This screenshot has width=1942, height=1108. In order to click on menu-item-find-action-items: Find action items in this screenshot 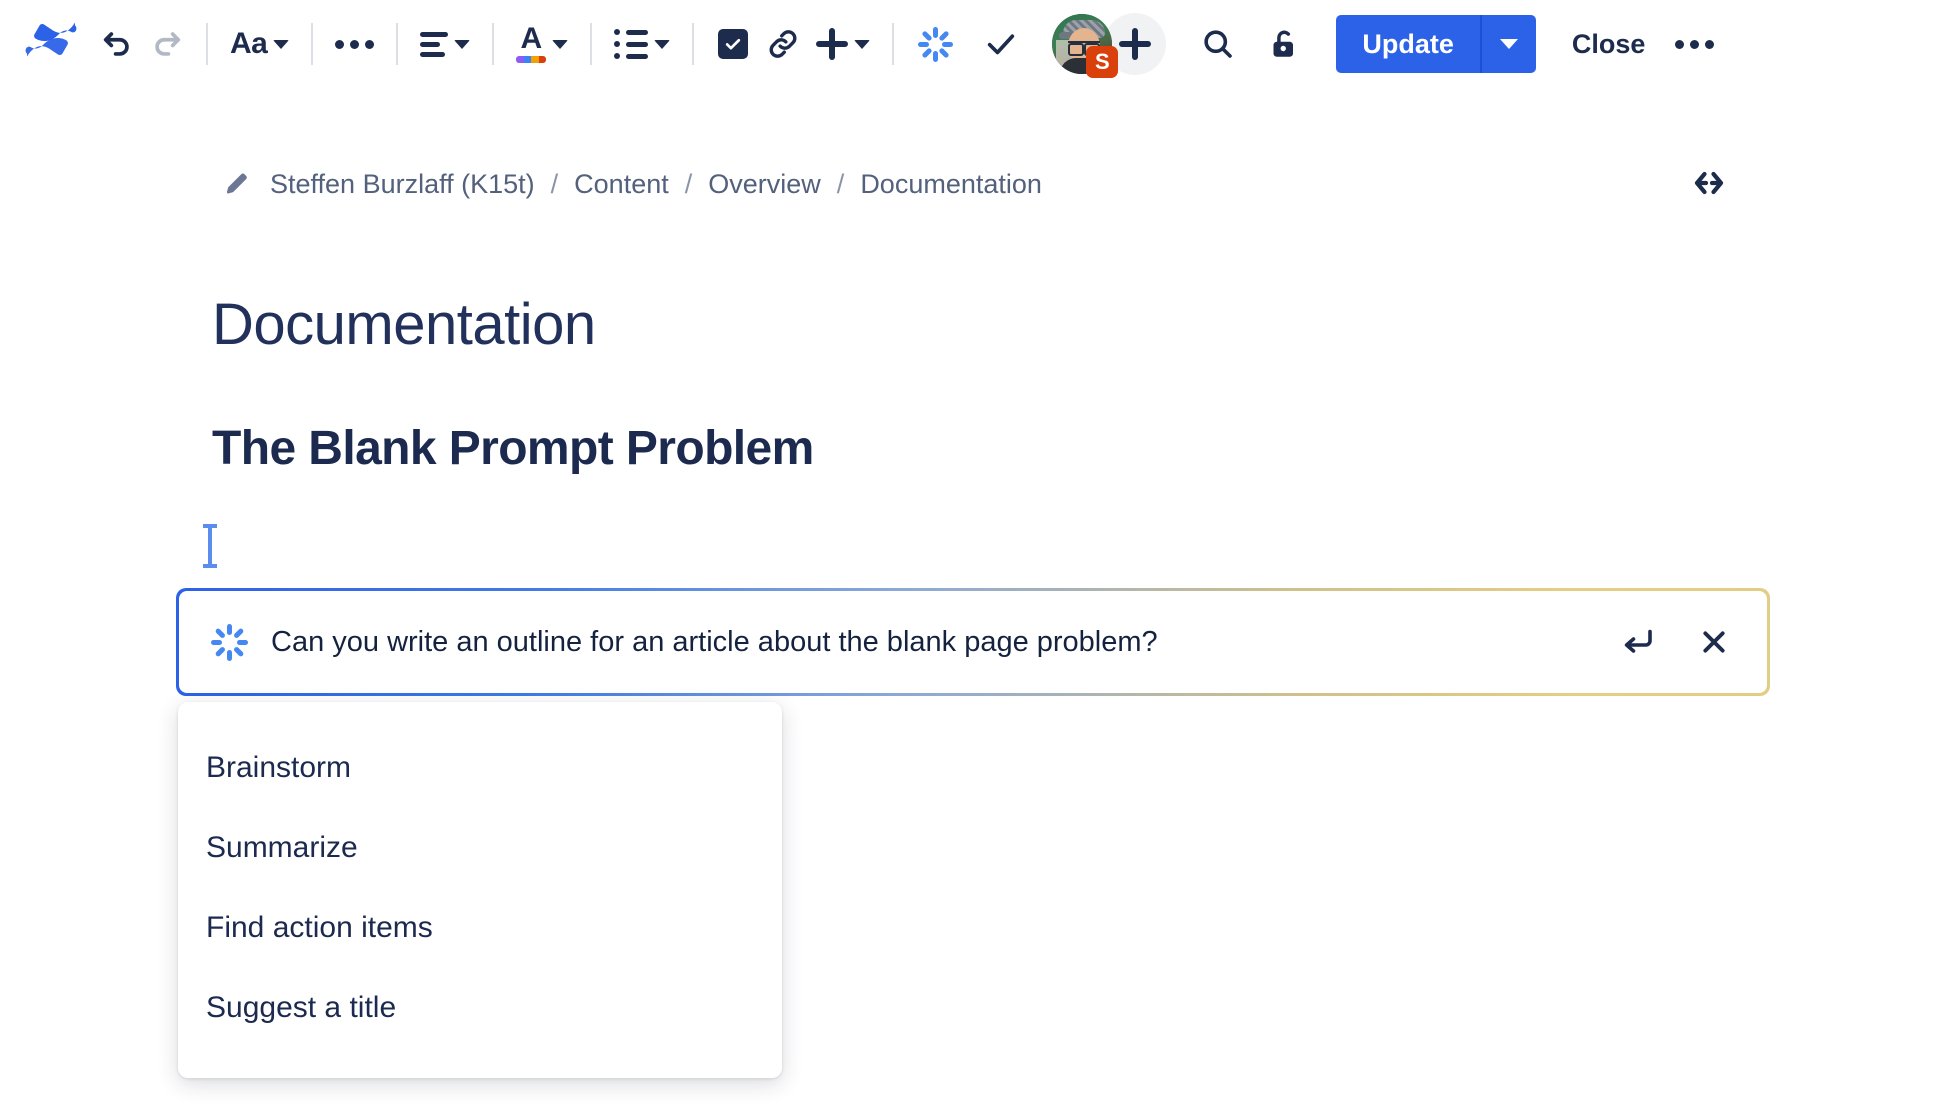, I will do `click(480, 928)`.